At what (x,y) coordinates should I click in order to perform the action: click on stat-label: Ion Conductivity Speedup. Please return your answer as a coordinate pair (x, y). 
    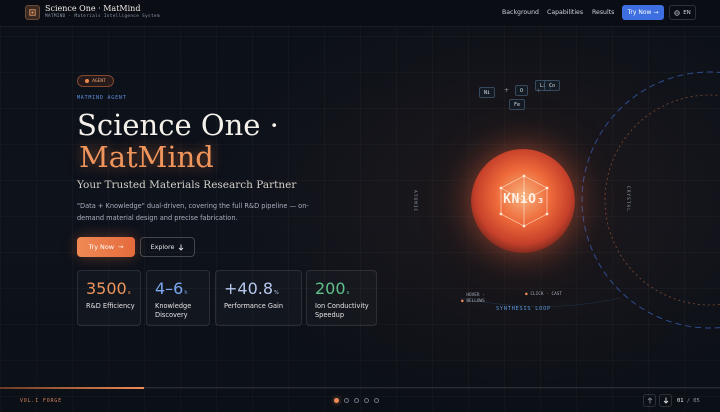
    Looking at the image, I should click on (342, 310).